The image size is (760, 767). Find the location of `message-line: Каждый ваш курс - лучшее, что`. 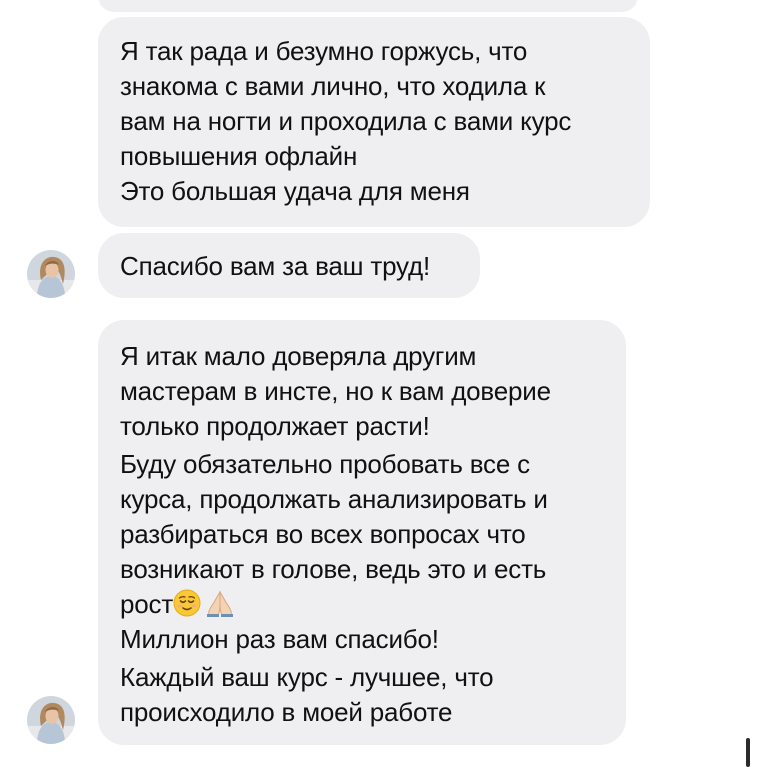

message-line: Каждый ваш курс - лучшее, что is located at coordinates (307, 677).